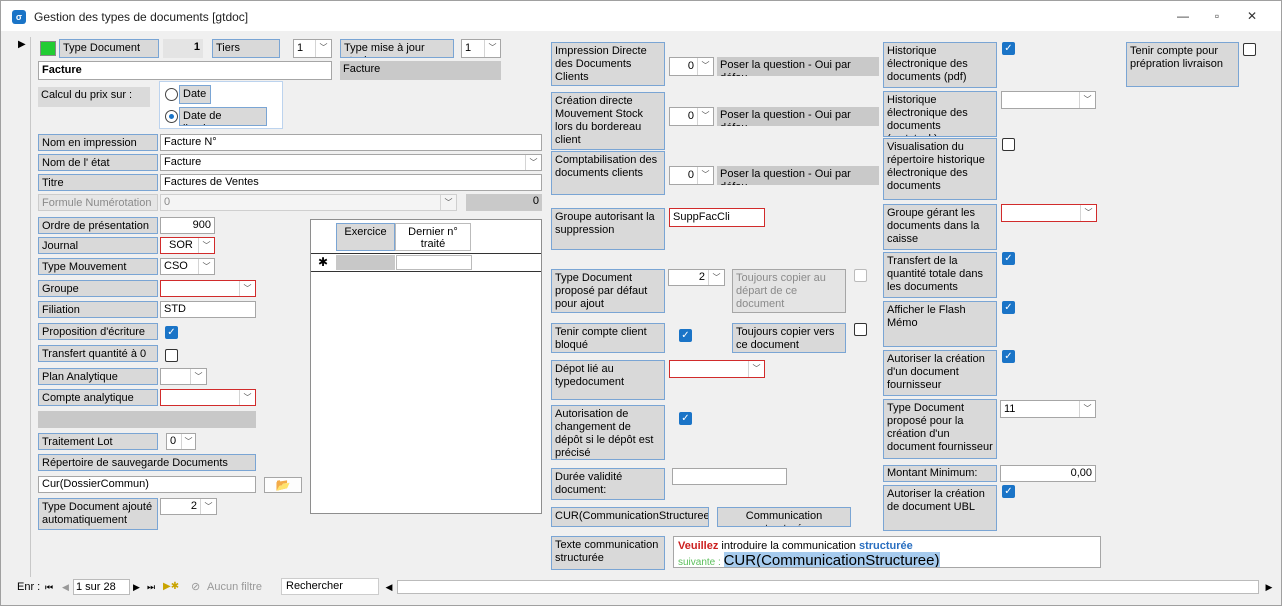  Describe the element at coordinates (208, 309) in the screenshot. I see `filiation-field: STD` at that location.